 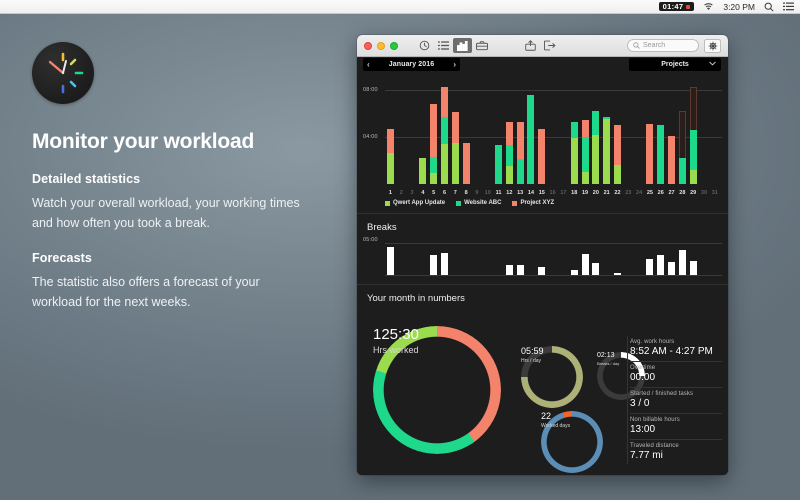 I want to click on day-label: 12, so click(x=509, y=193).